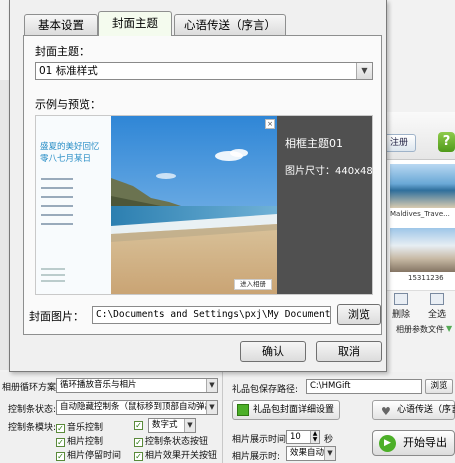 The height and width of the screenshot is (463, 455). What do you see at coordinates (437, 299) in the screenshot?
I see `select-all-icon` at bounding box center [437, 299].